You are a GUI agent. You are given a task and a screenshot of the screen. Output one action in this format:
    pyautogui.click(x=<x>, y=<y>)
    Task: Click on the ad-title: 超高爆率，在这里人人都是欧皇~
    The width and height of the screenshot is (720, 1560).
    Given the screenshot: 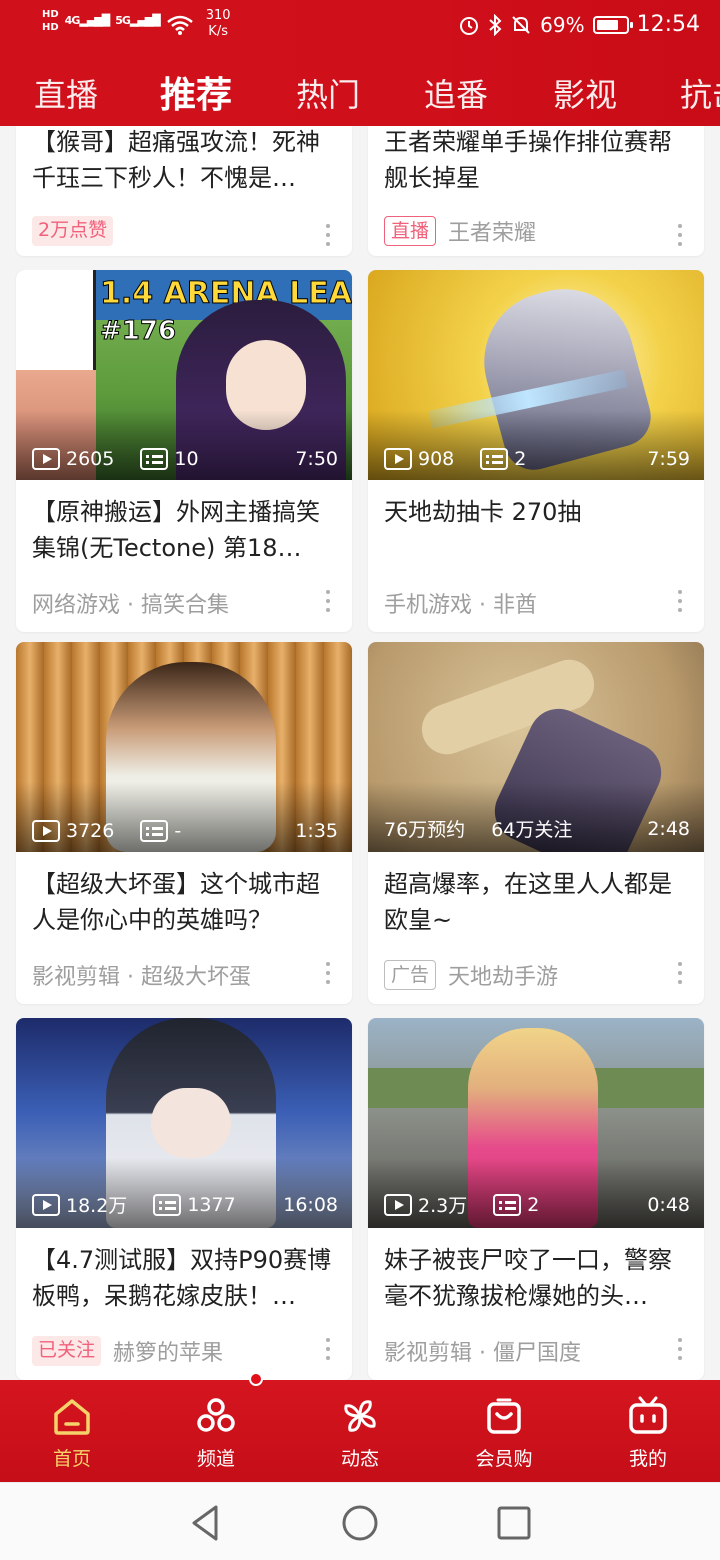 What is the action you would take?
    pyautogui.click(x=528, y=902)
    